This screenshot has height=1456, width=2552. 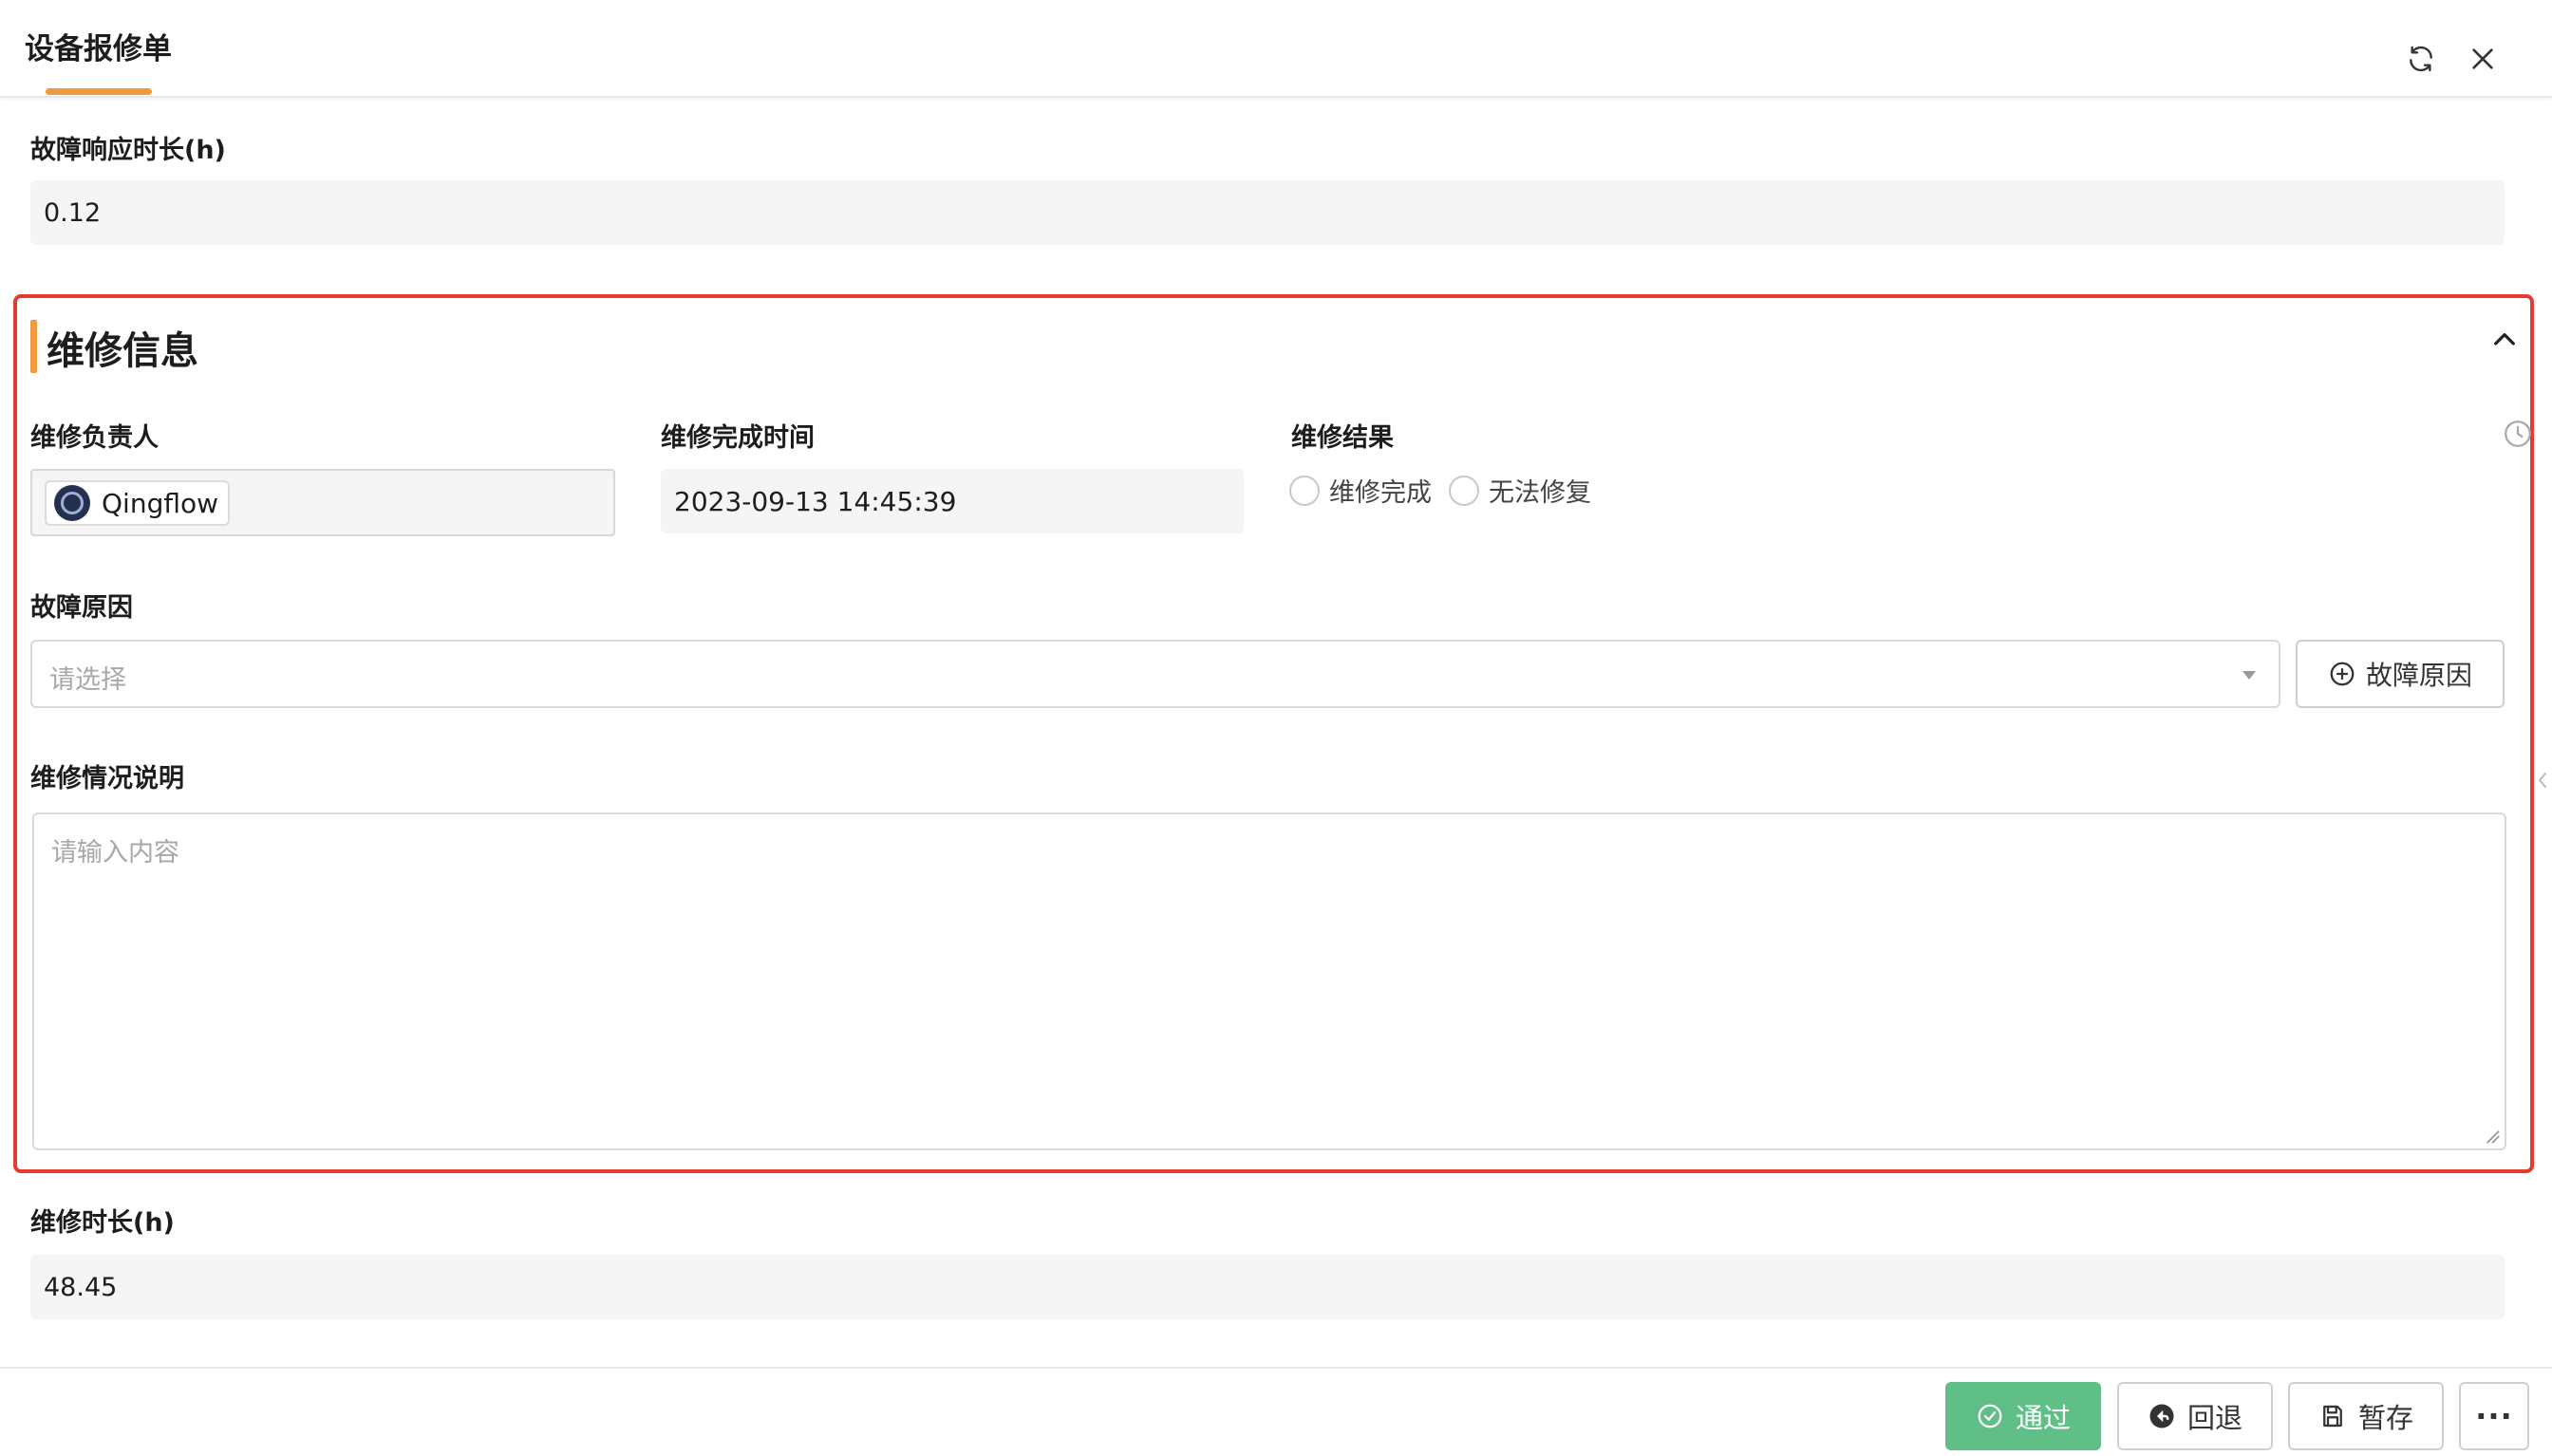 What do you see at coordinates (2418, 675) in the screenshot?
I see `add-fault-reason-label: 故障原因` at bounding box center [2418, 675].